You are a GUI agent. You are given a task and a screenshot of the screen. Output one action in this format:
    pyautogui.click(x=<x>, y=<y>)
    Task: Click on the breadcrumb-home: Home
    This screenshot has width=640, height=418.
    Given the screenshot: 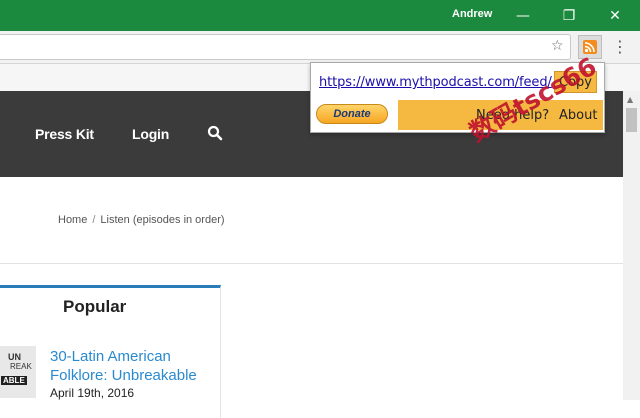 What is the action you would take?
    pyautogui.click(x=72, y=220)
    